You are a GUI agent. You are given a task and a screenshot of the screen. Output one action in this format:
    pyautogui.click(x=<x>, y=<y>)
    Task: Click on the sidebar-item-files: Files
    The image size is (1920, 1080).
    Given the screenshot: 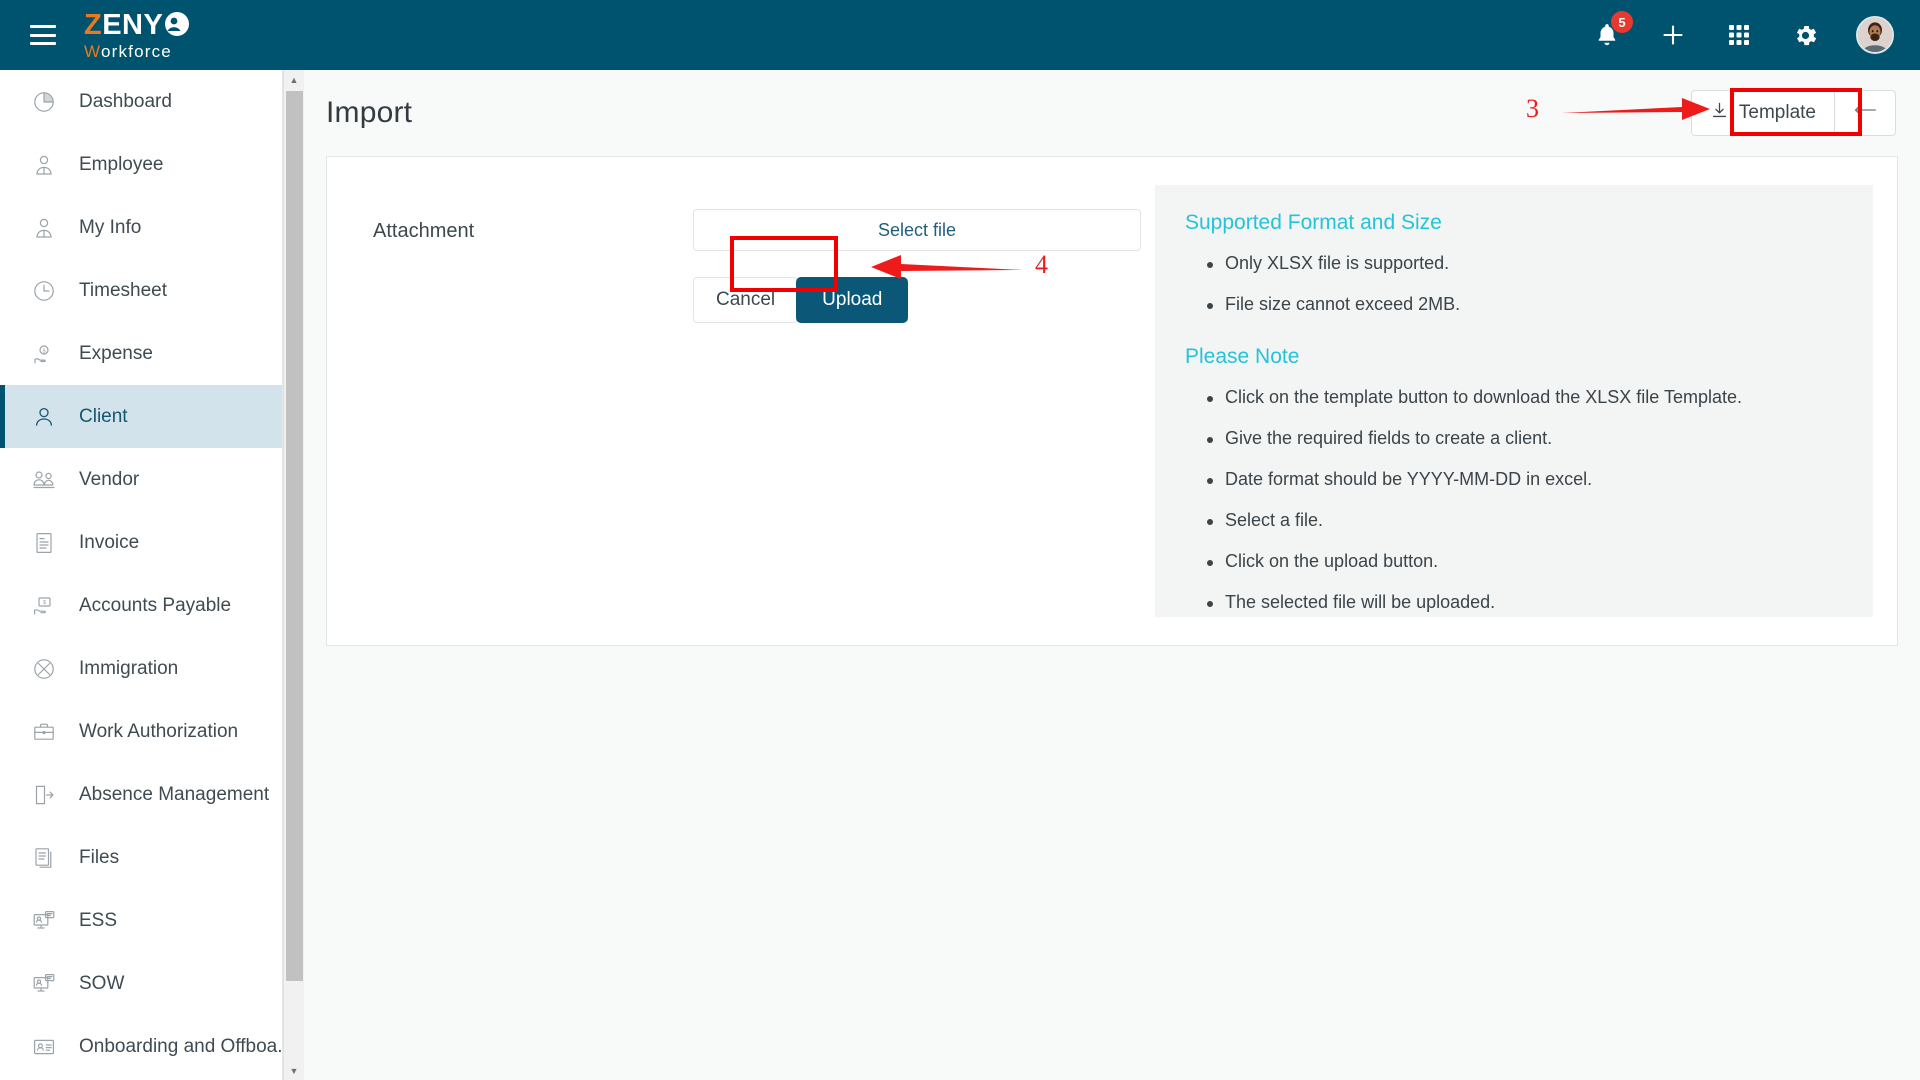 What is the action you would take?
    pyautogui.click(x=141, y=857)
    